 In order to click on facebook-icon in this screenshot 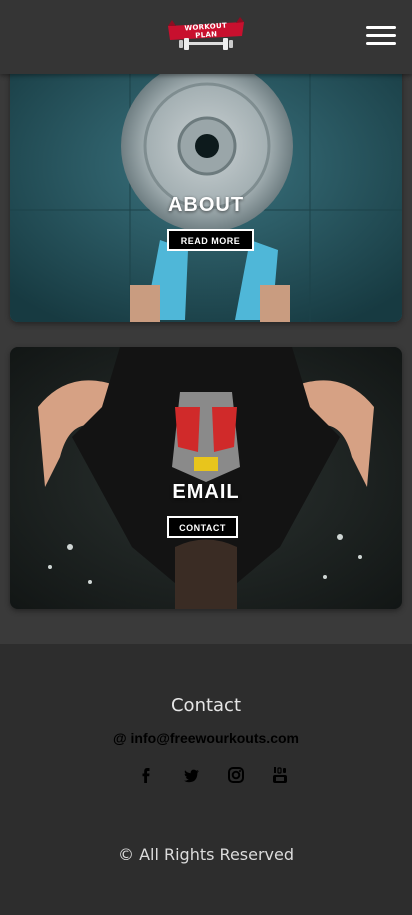, I will do `click(146, 775)`.